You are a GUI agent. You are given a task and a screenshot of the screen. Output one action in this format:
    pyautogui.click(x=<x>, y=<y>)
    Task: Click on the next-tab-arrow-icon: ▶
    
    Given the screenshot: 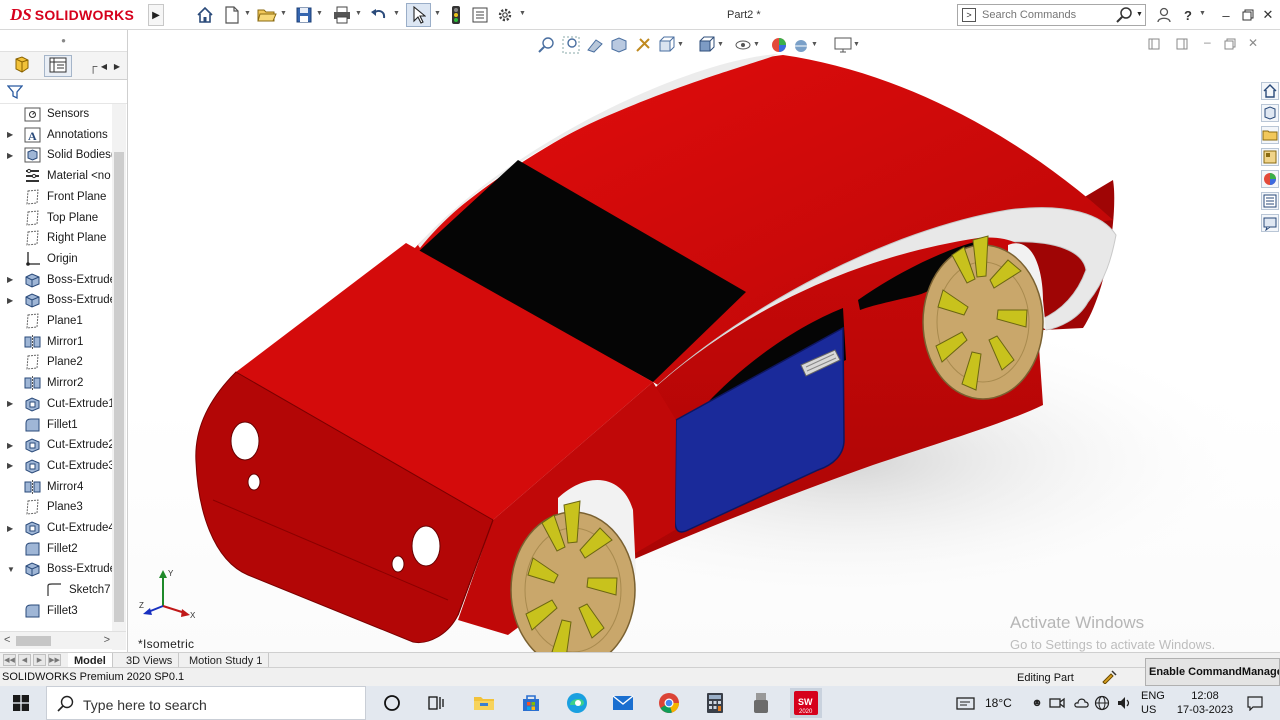 What is the action you would take?
    pyautogui.click(x=39, y=660)
    